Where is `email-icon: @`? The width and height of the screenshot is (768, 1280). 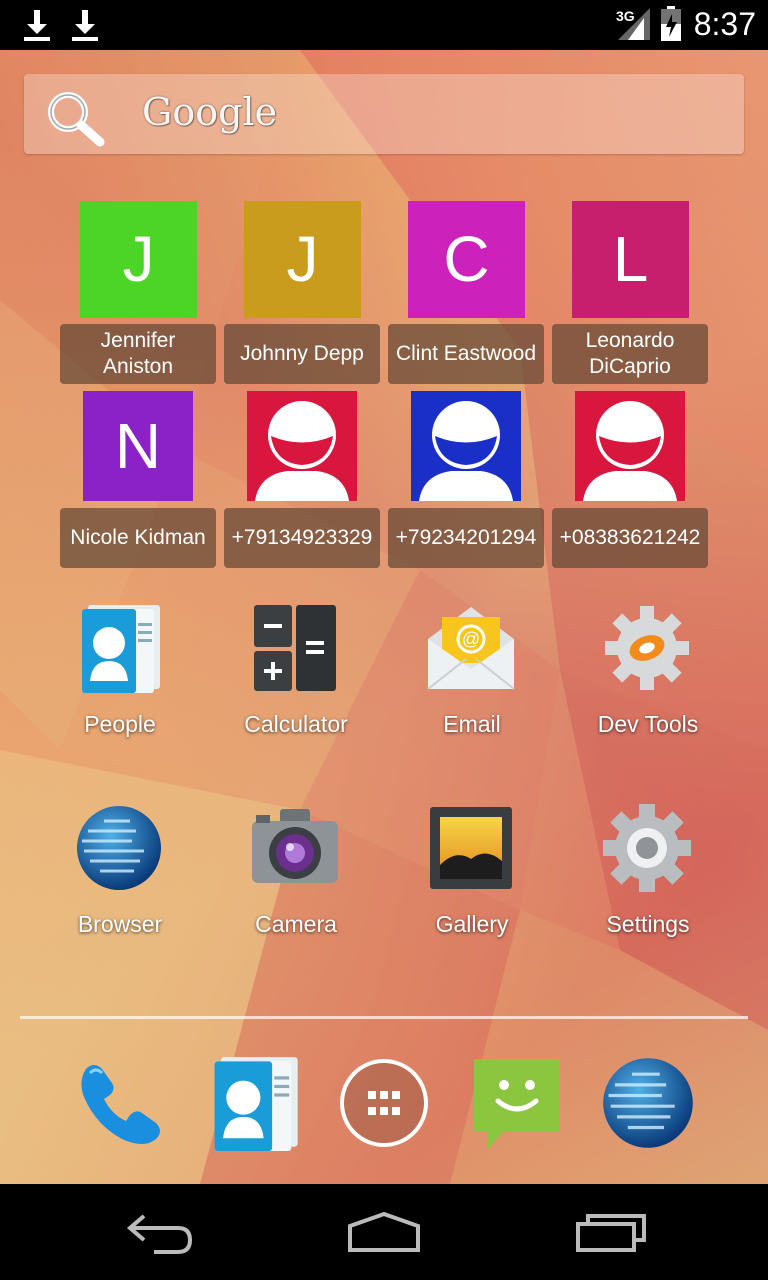 email-icon: @ is located at coordinates (471, 648).